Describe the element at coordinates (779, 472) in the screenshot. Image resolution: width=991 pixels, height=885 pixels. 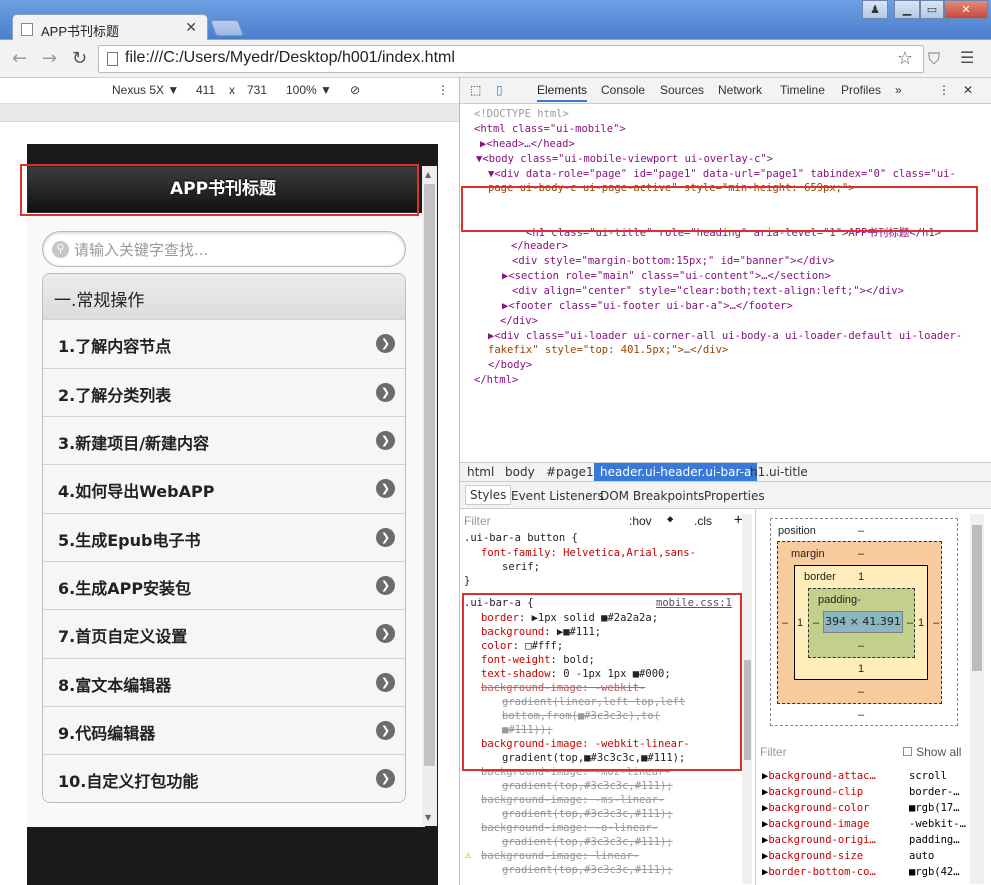
I see `breadcrumb-item: h1.ui-title` at that location.